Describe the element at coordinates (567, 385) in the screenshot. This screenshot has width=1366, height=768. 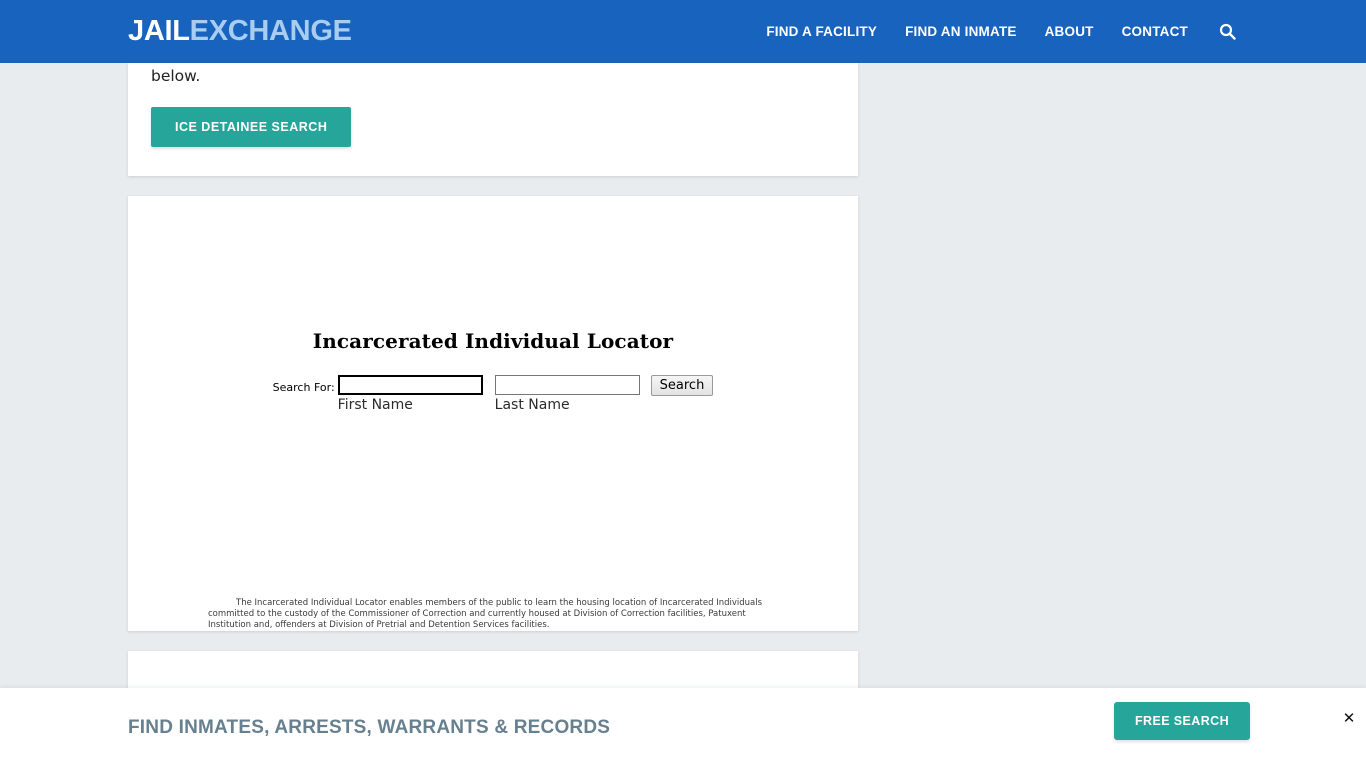
I see `last-name-input` at that location.